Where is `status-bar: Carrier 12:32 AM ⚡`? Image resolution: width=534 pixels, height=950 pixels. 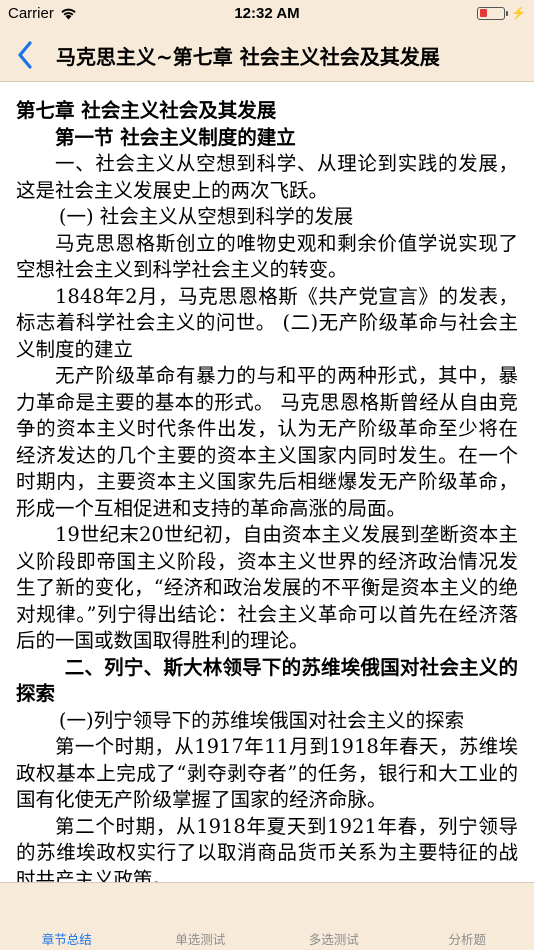
status-bar: Carrier 12:32 AM ⚡ is located at coordinates (267, 14).